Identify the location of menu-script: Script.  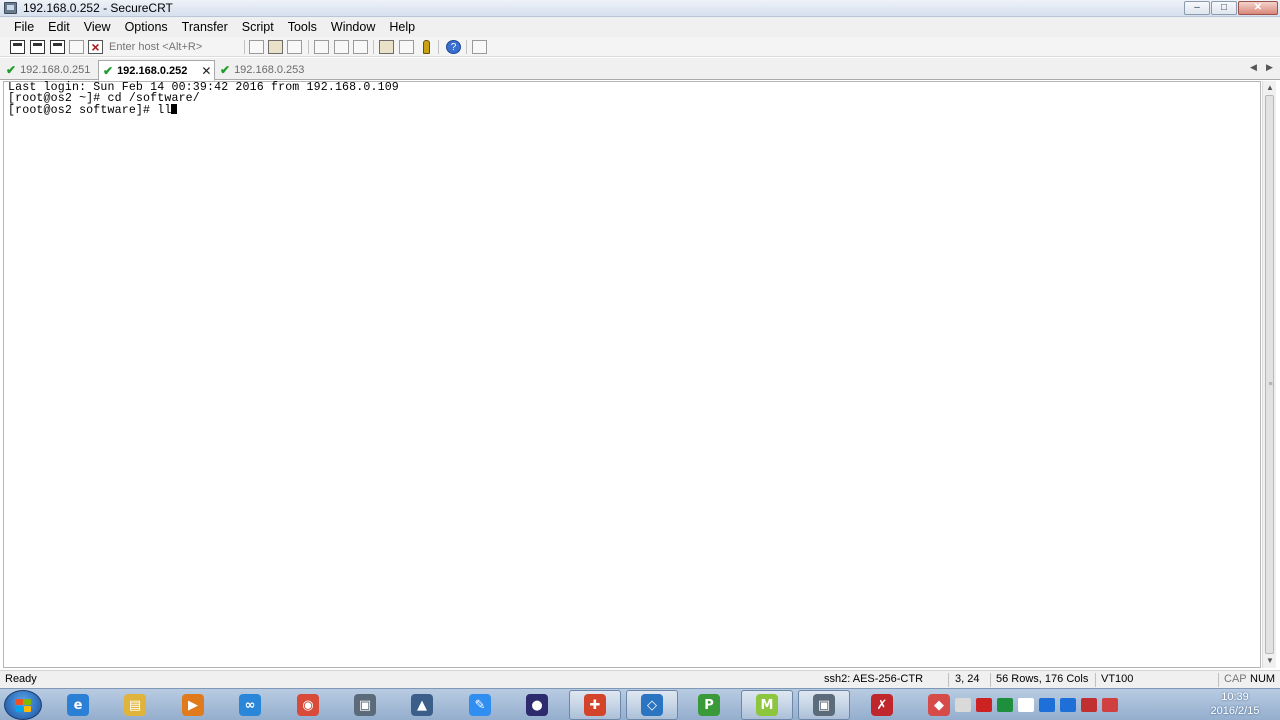
(257, 27).